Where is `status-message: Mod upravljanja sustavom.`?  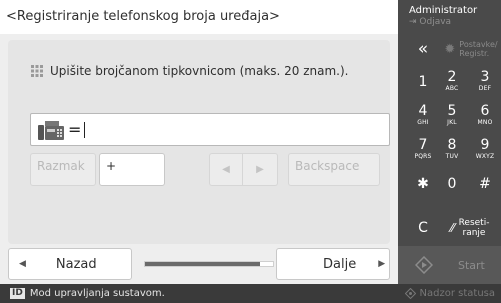
status-message: Mod upravljanja sustavom. is located at coordinates (97, 293).